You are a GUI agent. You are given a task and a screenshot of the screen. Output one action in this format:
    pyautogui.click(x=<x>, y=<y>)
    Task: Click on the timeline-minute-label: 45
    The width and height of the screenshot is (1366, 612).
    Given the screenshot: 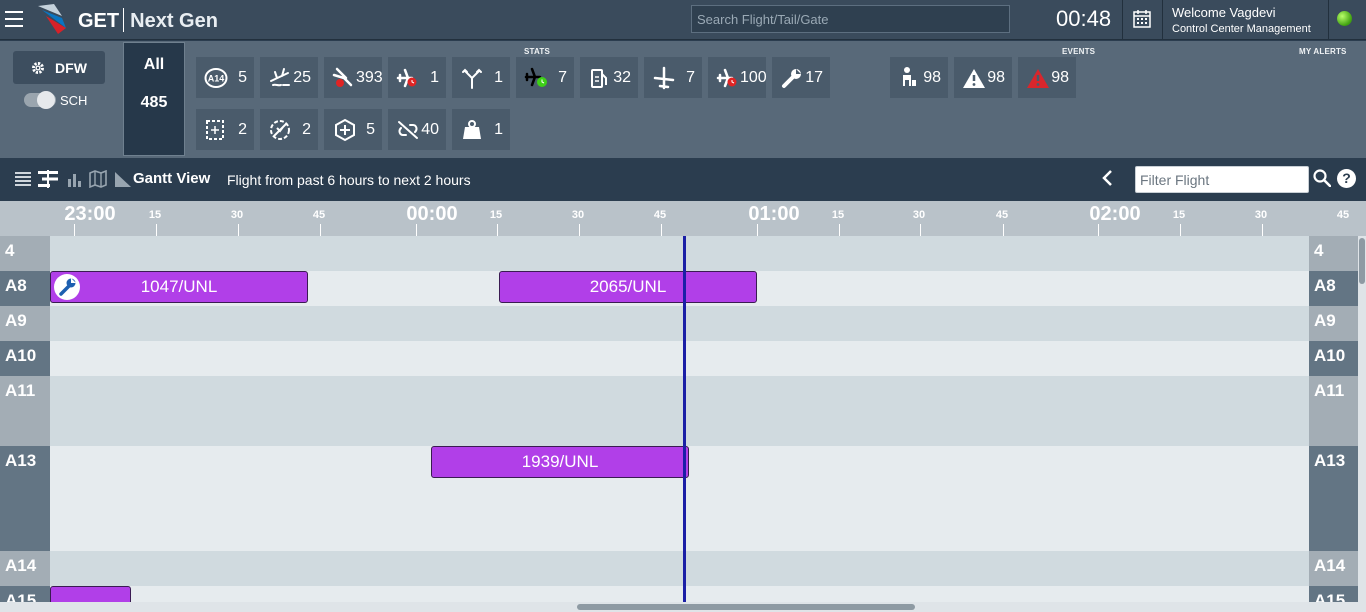 What is the action you would take?
    pyautogui.click(x=1002, y=215)
    